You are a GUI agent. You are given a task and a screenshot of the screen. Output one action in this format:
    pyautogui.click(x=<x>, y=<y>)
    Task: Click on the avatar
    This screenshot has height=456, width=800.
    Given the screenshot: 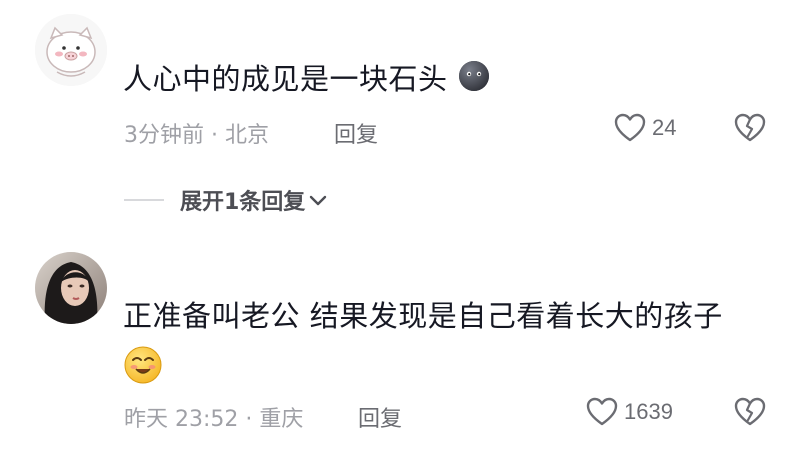 What is the action you would take?
    pyautogui.click(x=71, y=288)
    